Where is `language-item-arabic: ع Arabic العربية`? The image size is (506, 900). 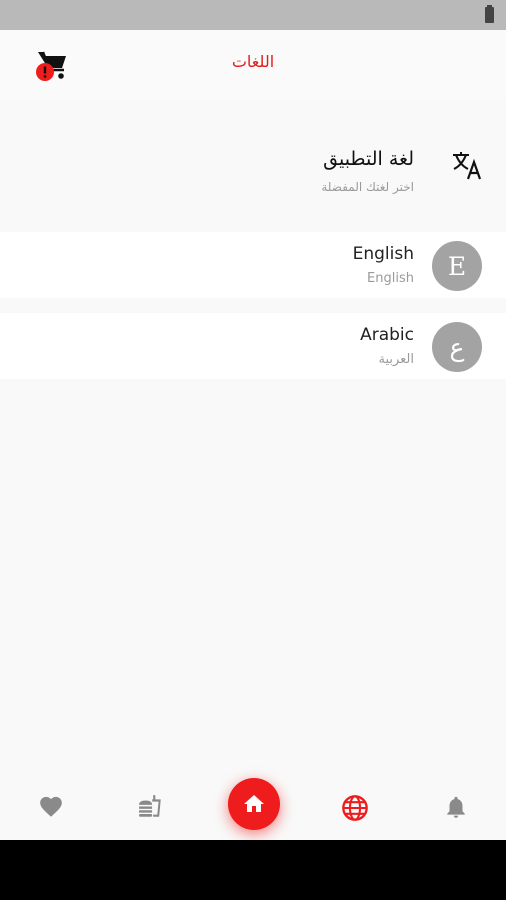 language-item-arabic: ع Arabic العربية is located at coordinates (253, 346).